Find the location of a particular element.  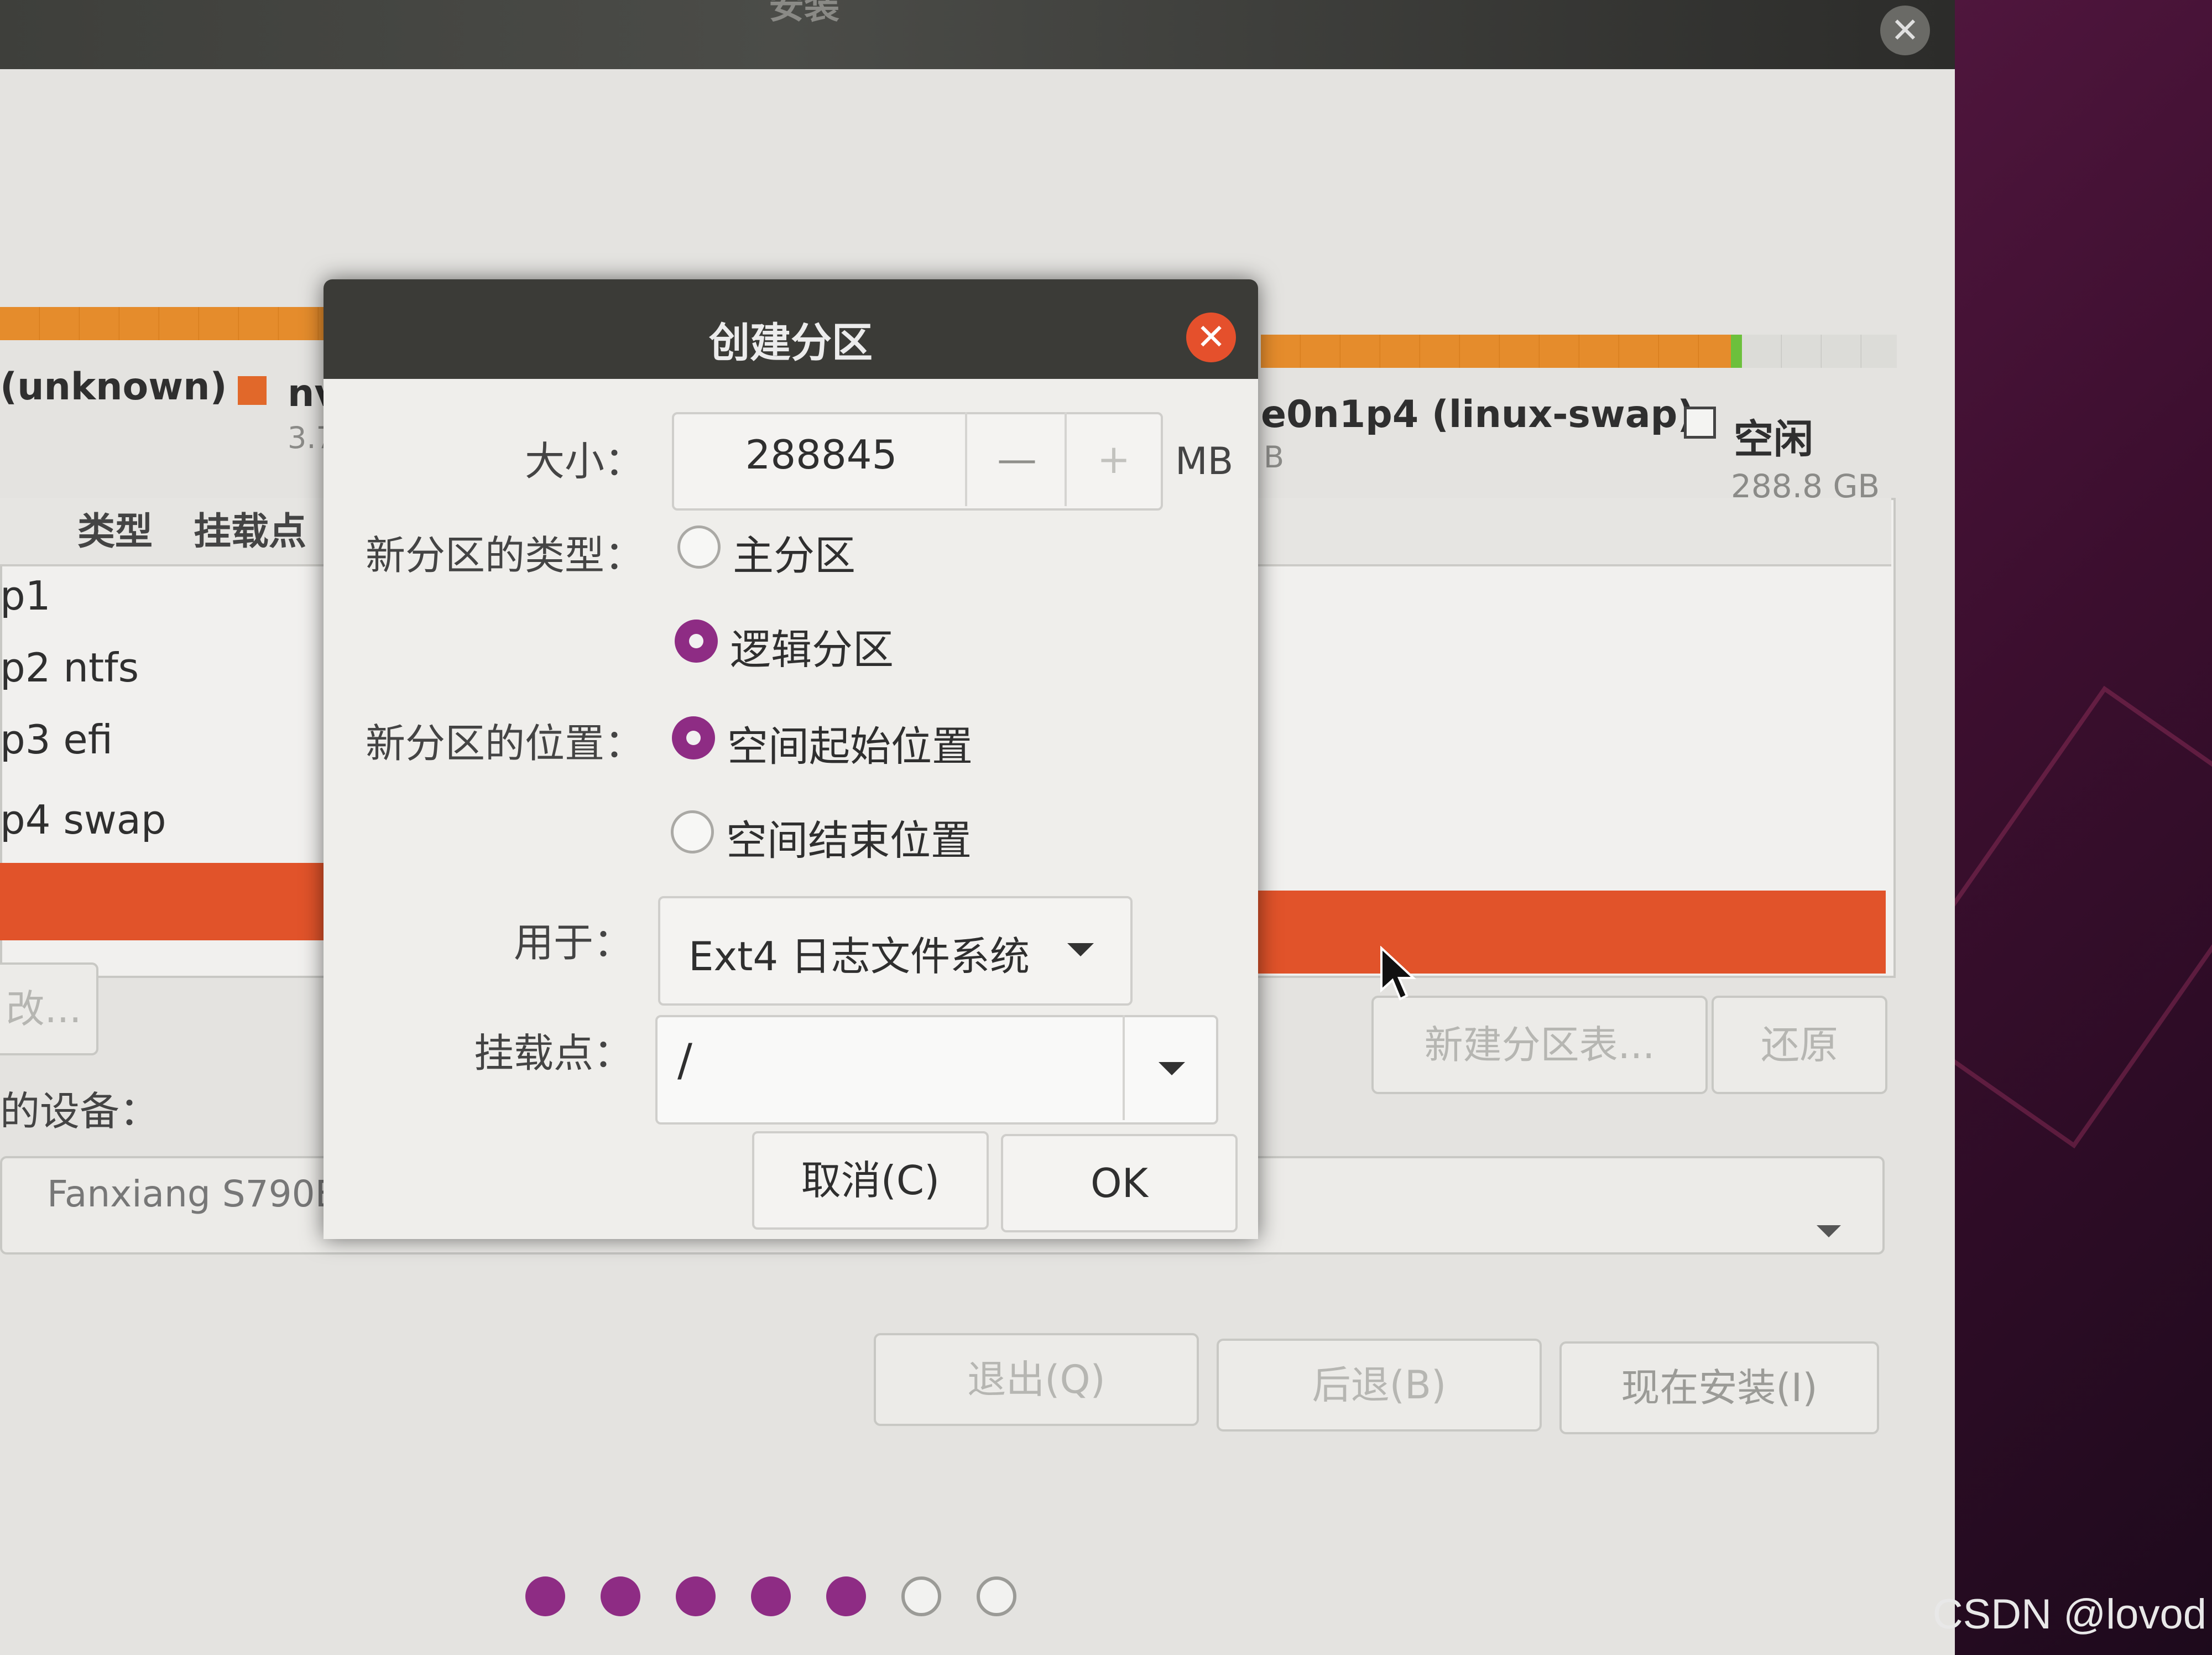

table-row: p2 ntfs is located at coordinates (70, 667).